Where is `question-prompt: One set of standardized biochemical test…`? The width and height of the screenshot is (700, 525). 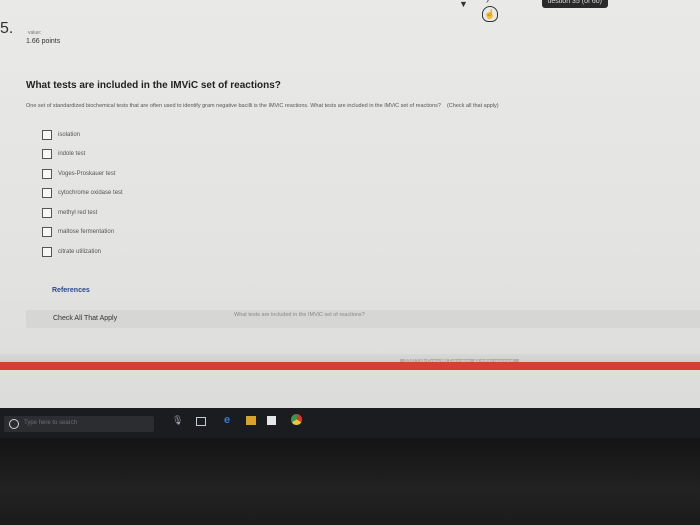 question-prompt: One set of standardized biochemical test… is located at coordinates (363, 106).